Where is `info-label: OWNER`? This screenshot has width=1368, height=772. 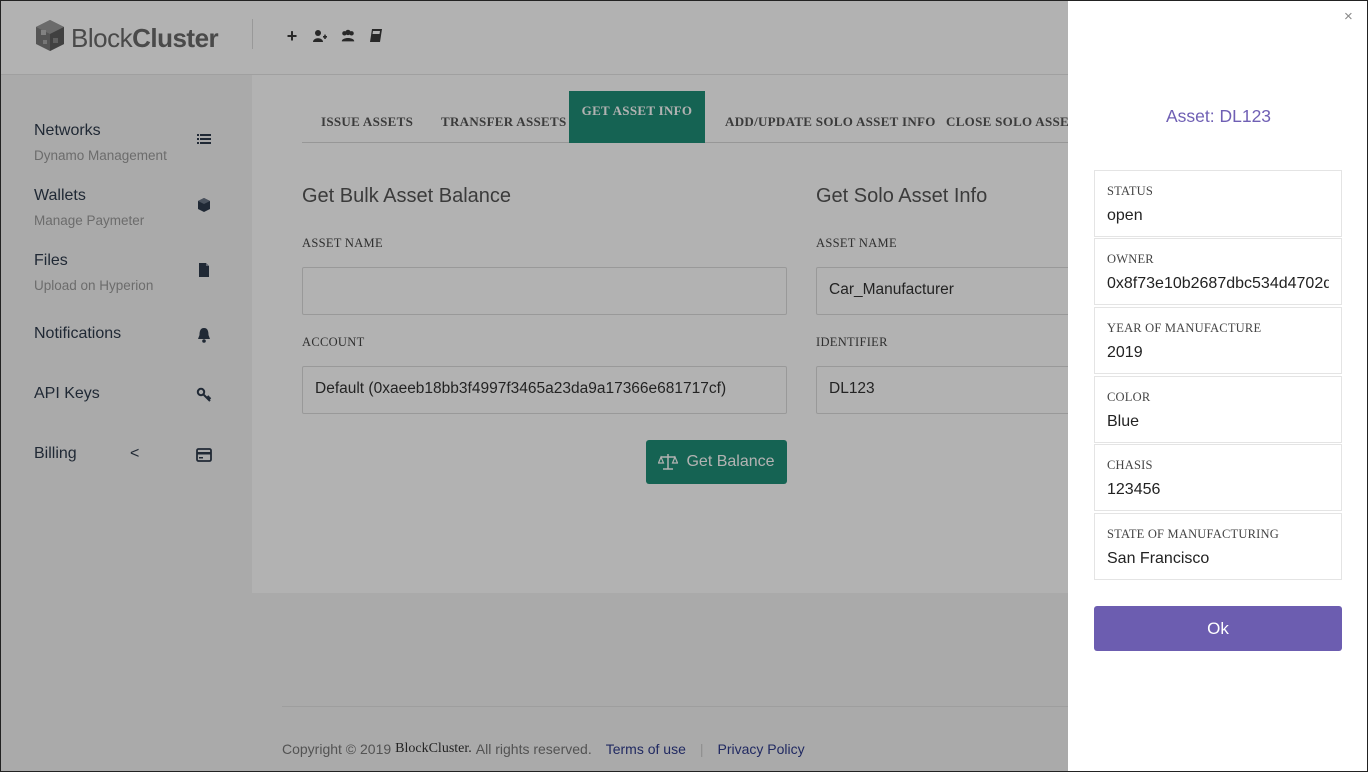 info-label: OWNER is located at coordinates (1130, 259).